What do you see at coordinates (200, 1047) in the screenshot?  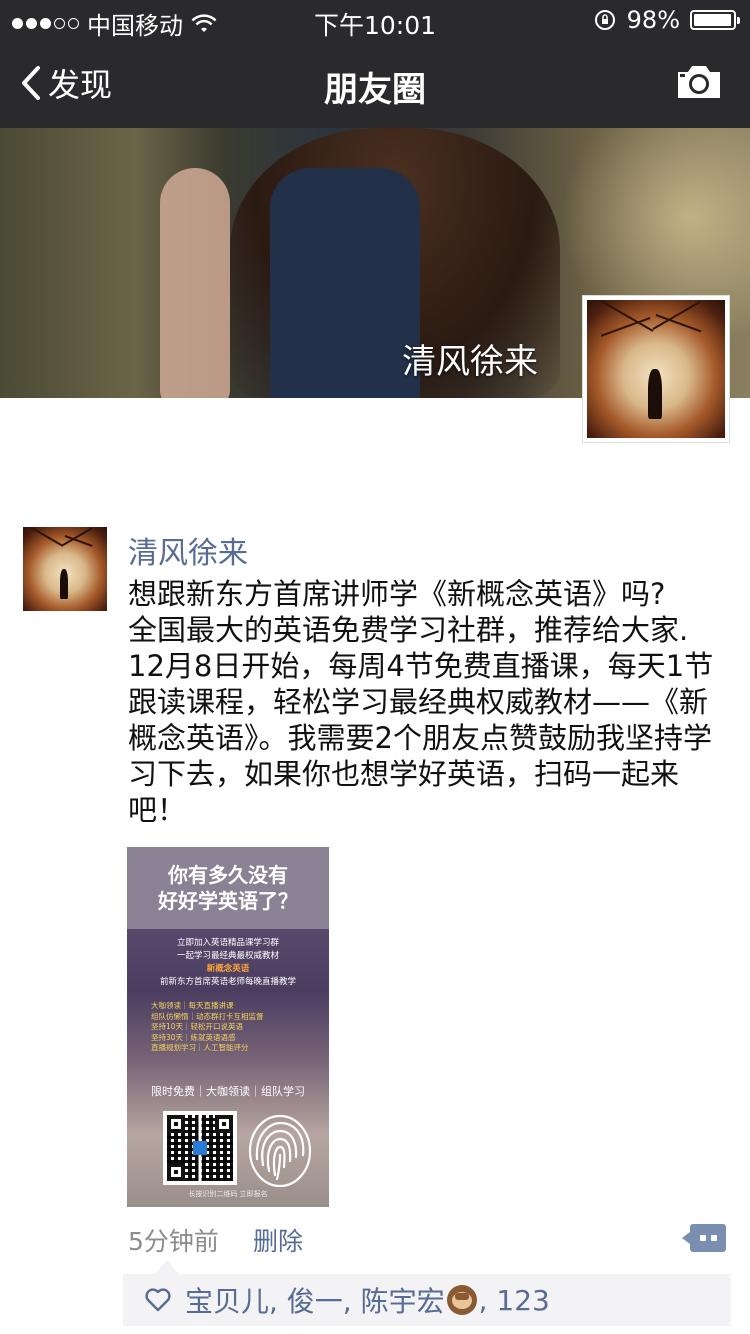 I see `poster-feature: 直播规划学习｜人工智能评分` at bounding box center [200, 1047].